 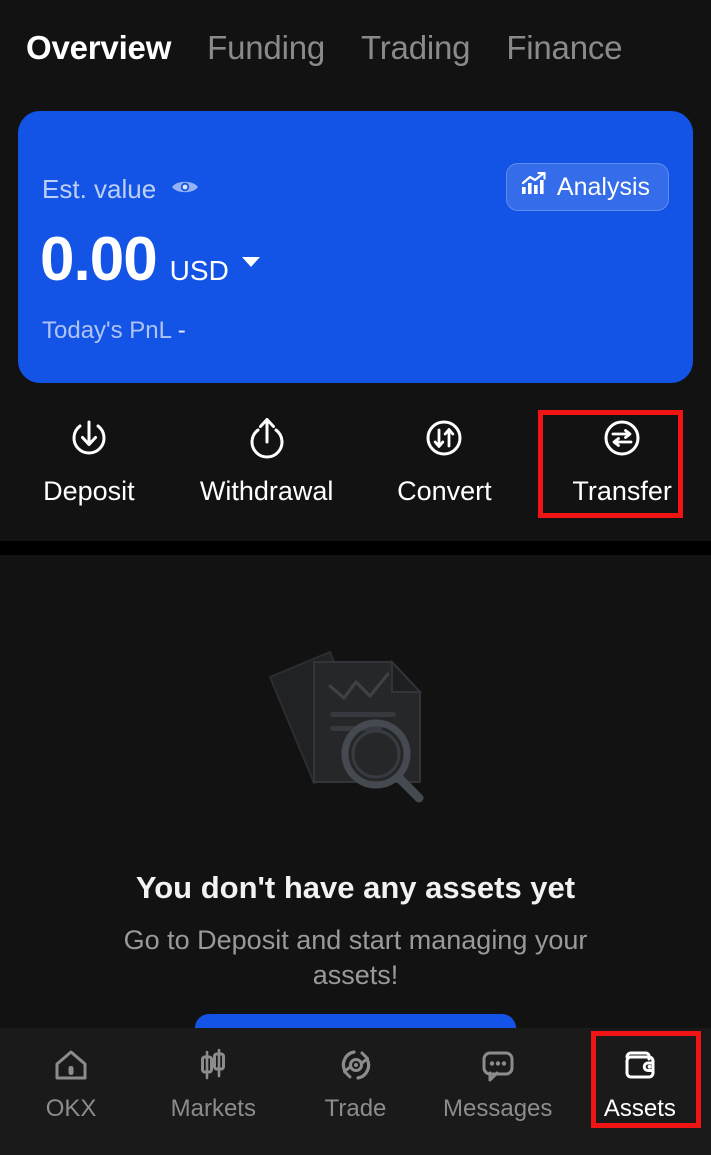 What do you see at coordinates (445, 468) in the screenshot?
I see `quick-action-convert: Convert` at bounding box center [445, 468].